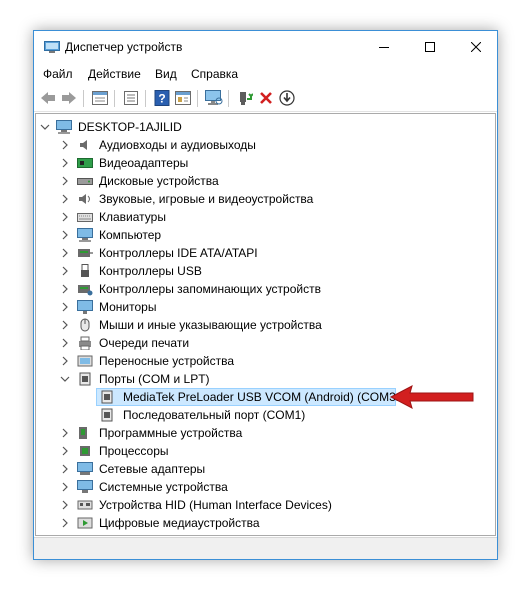 This screenshot has height=594, width=530. What do you see at coordinates (83, 145) in the screenshot?
I see `speaker-icon` at bounding box center [83, 145].